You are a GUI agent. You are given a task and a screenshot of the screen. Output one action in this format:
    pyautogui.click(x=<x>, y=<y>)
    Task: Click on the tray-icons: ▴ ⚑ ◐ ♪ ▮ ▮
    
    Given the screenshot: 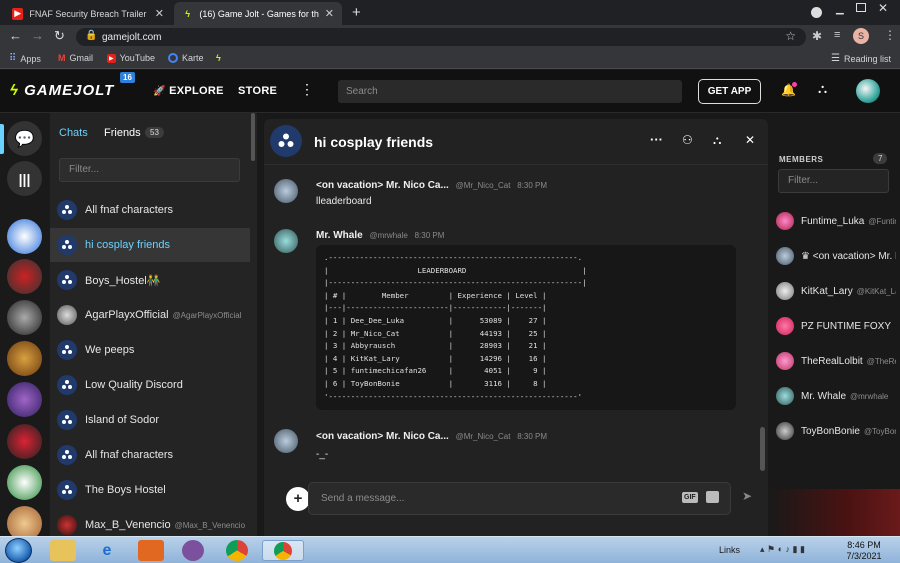 What is the action you would take?
    pyautogui.click(x=782, y=549)
    